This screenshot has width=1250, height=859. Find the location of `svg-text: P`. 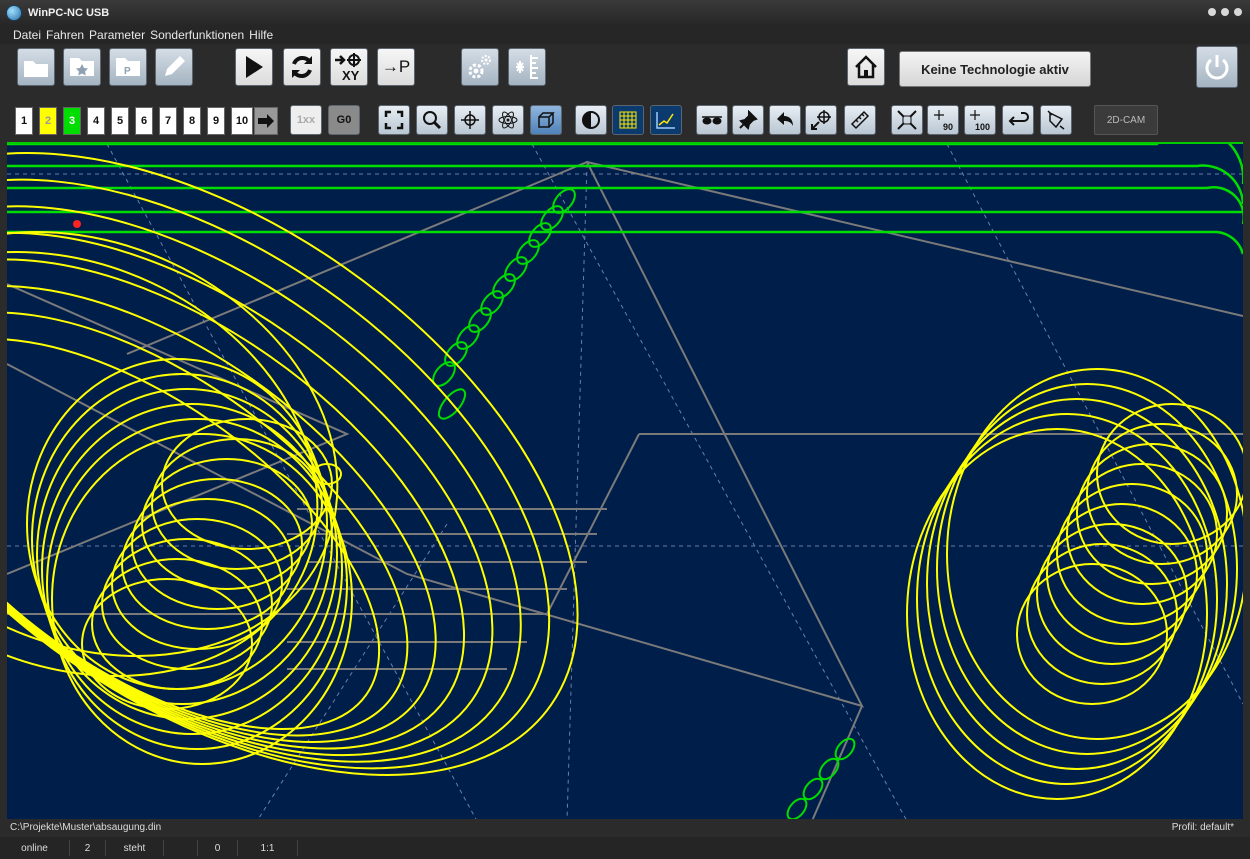

svg-text: P is located at coordinates (127, 71).